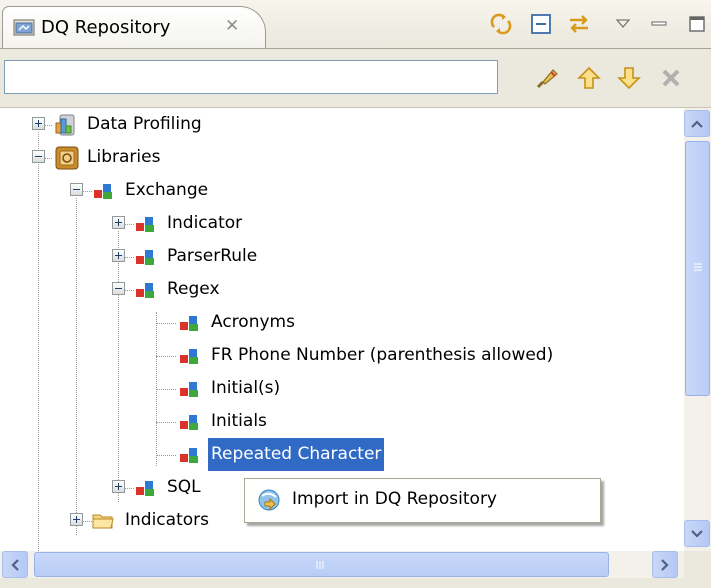  What do you see at coordinates (541, 24) in the screenshot?
I see `collapse-all-icon` at bounding box center [541, 24].